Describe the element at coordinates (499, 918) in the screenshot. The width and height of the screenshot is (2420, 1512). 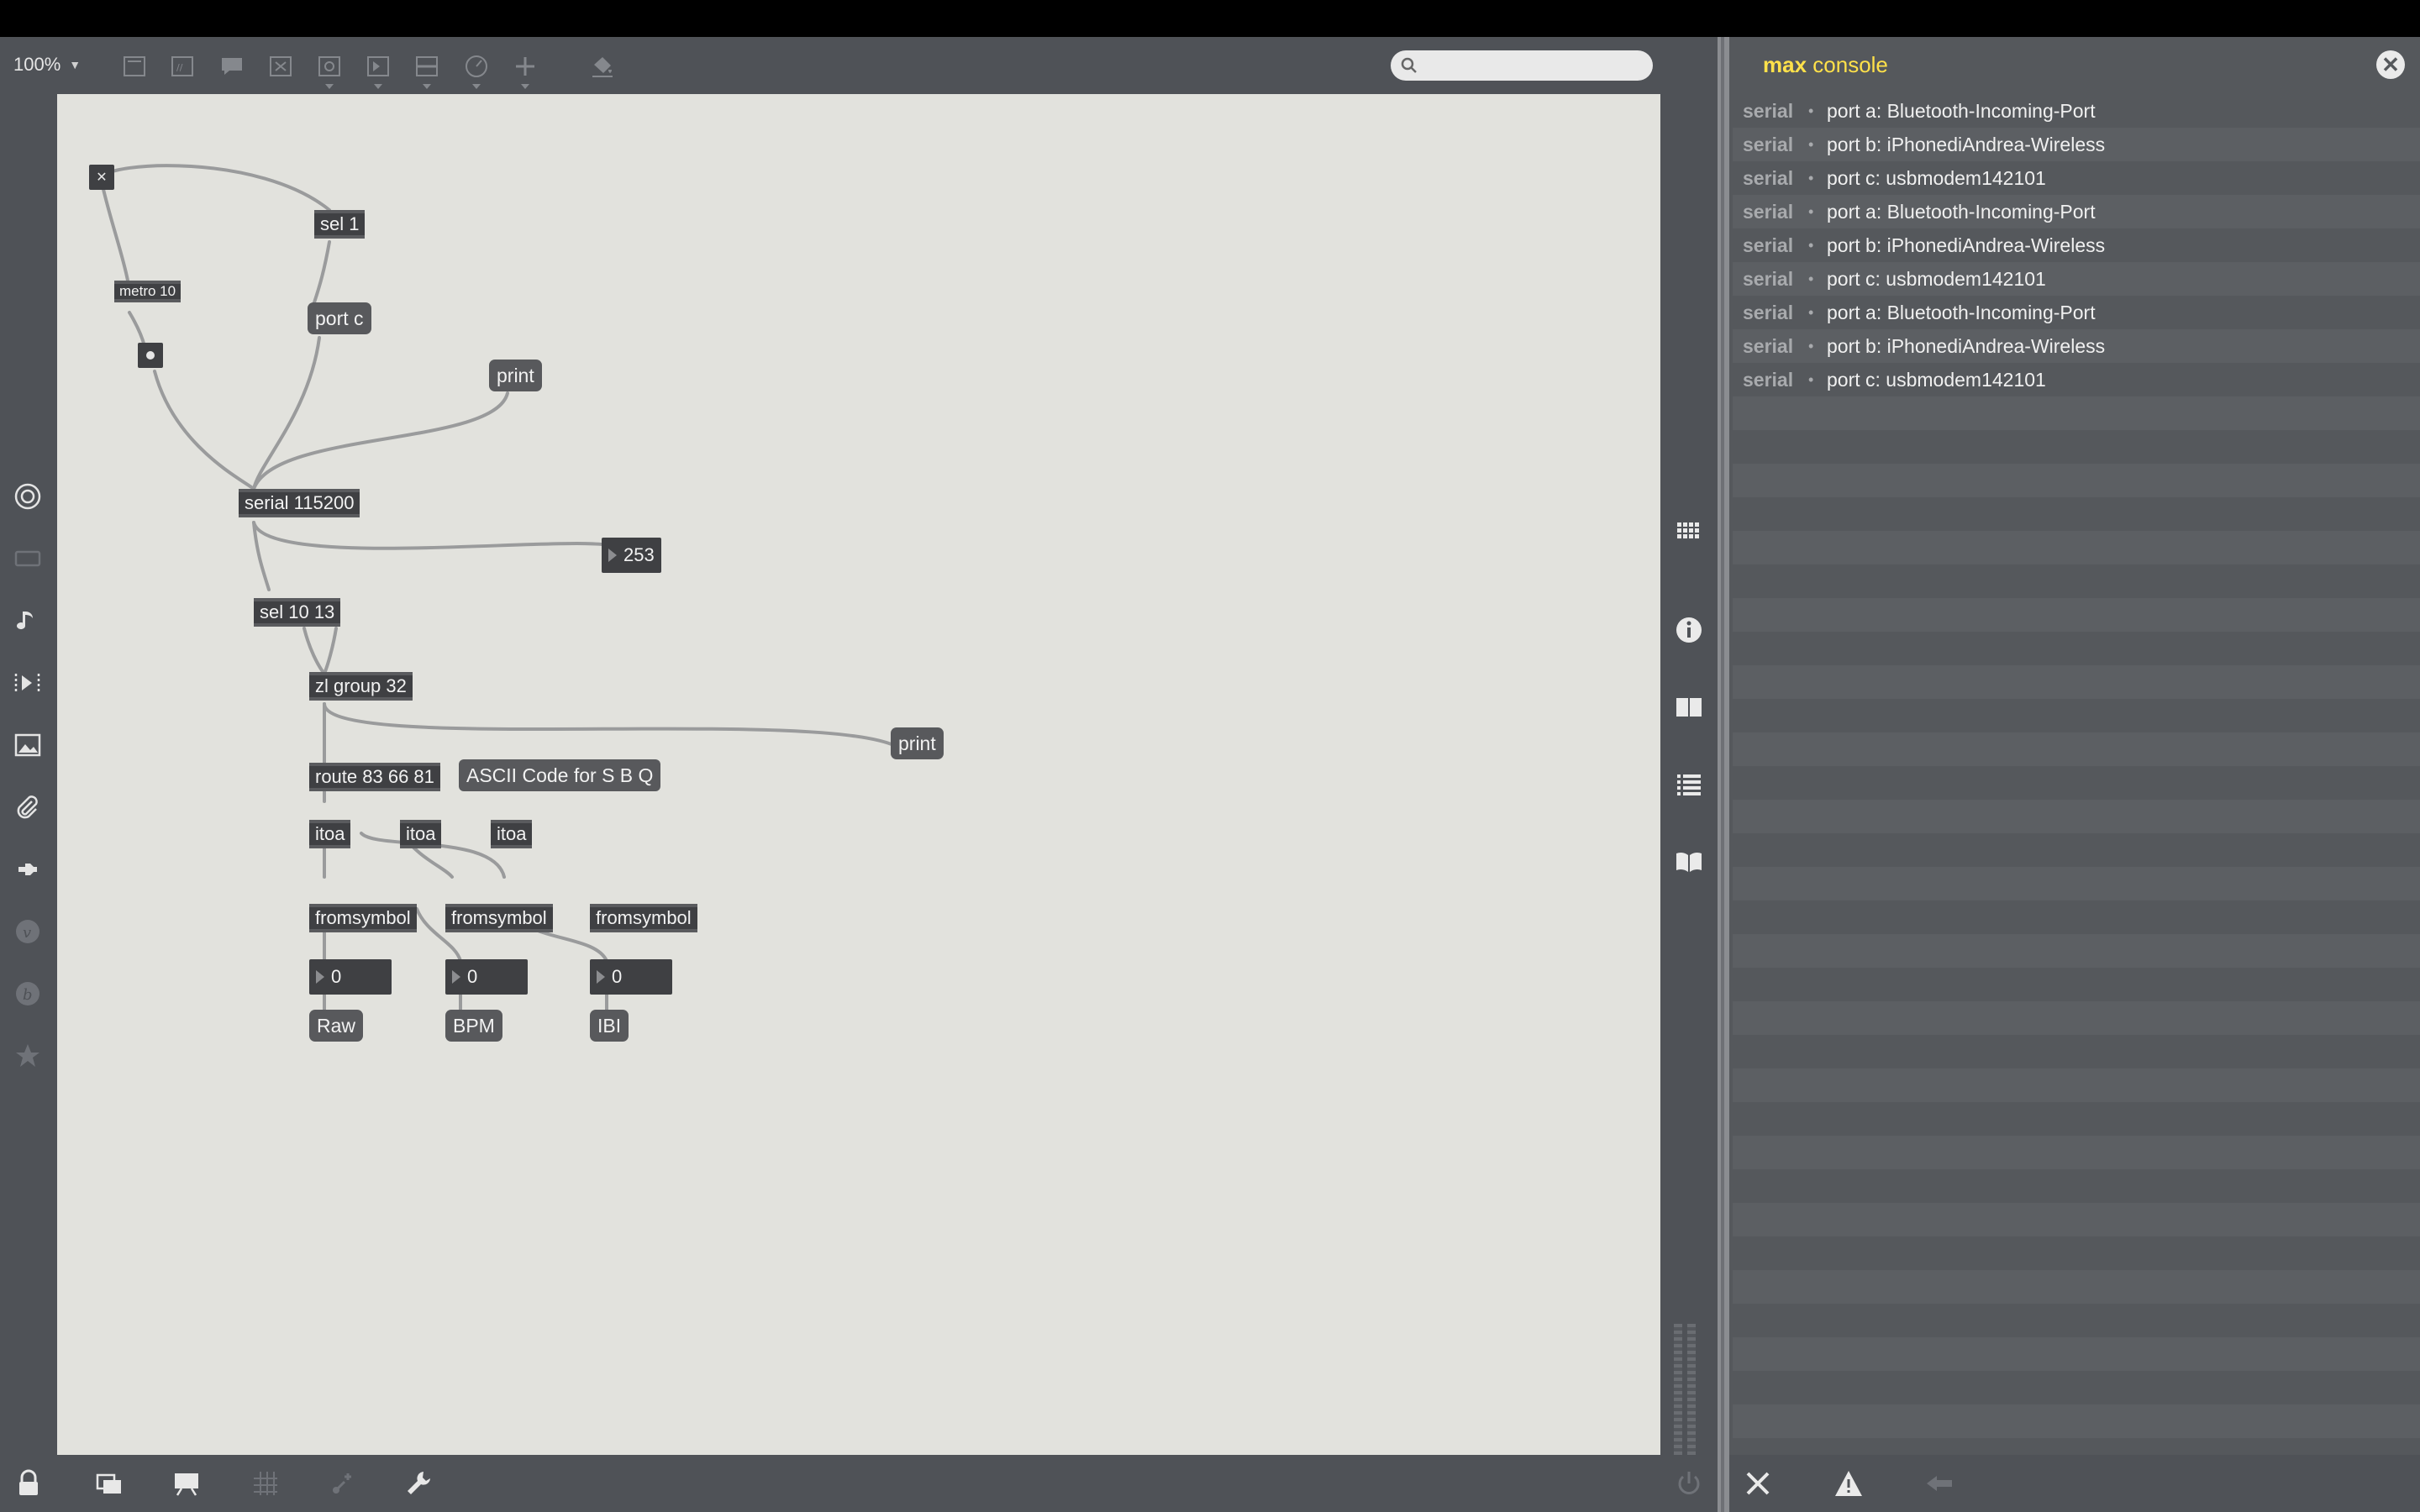
I see `fromsymbol-object-2: fromsymbol` at that location.